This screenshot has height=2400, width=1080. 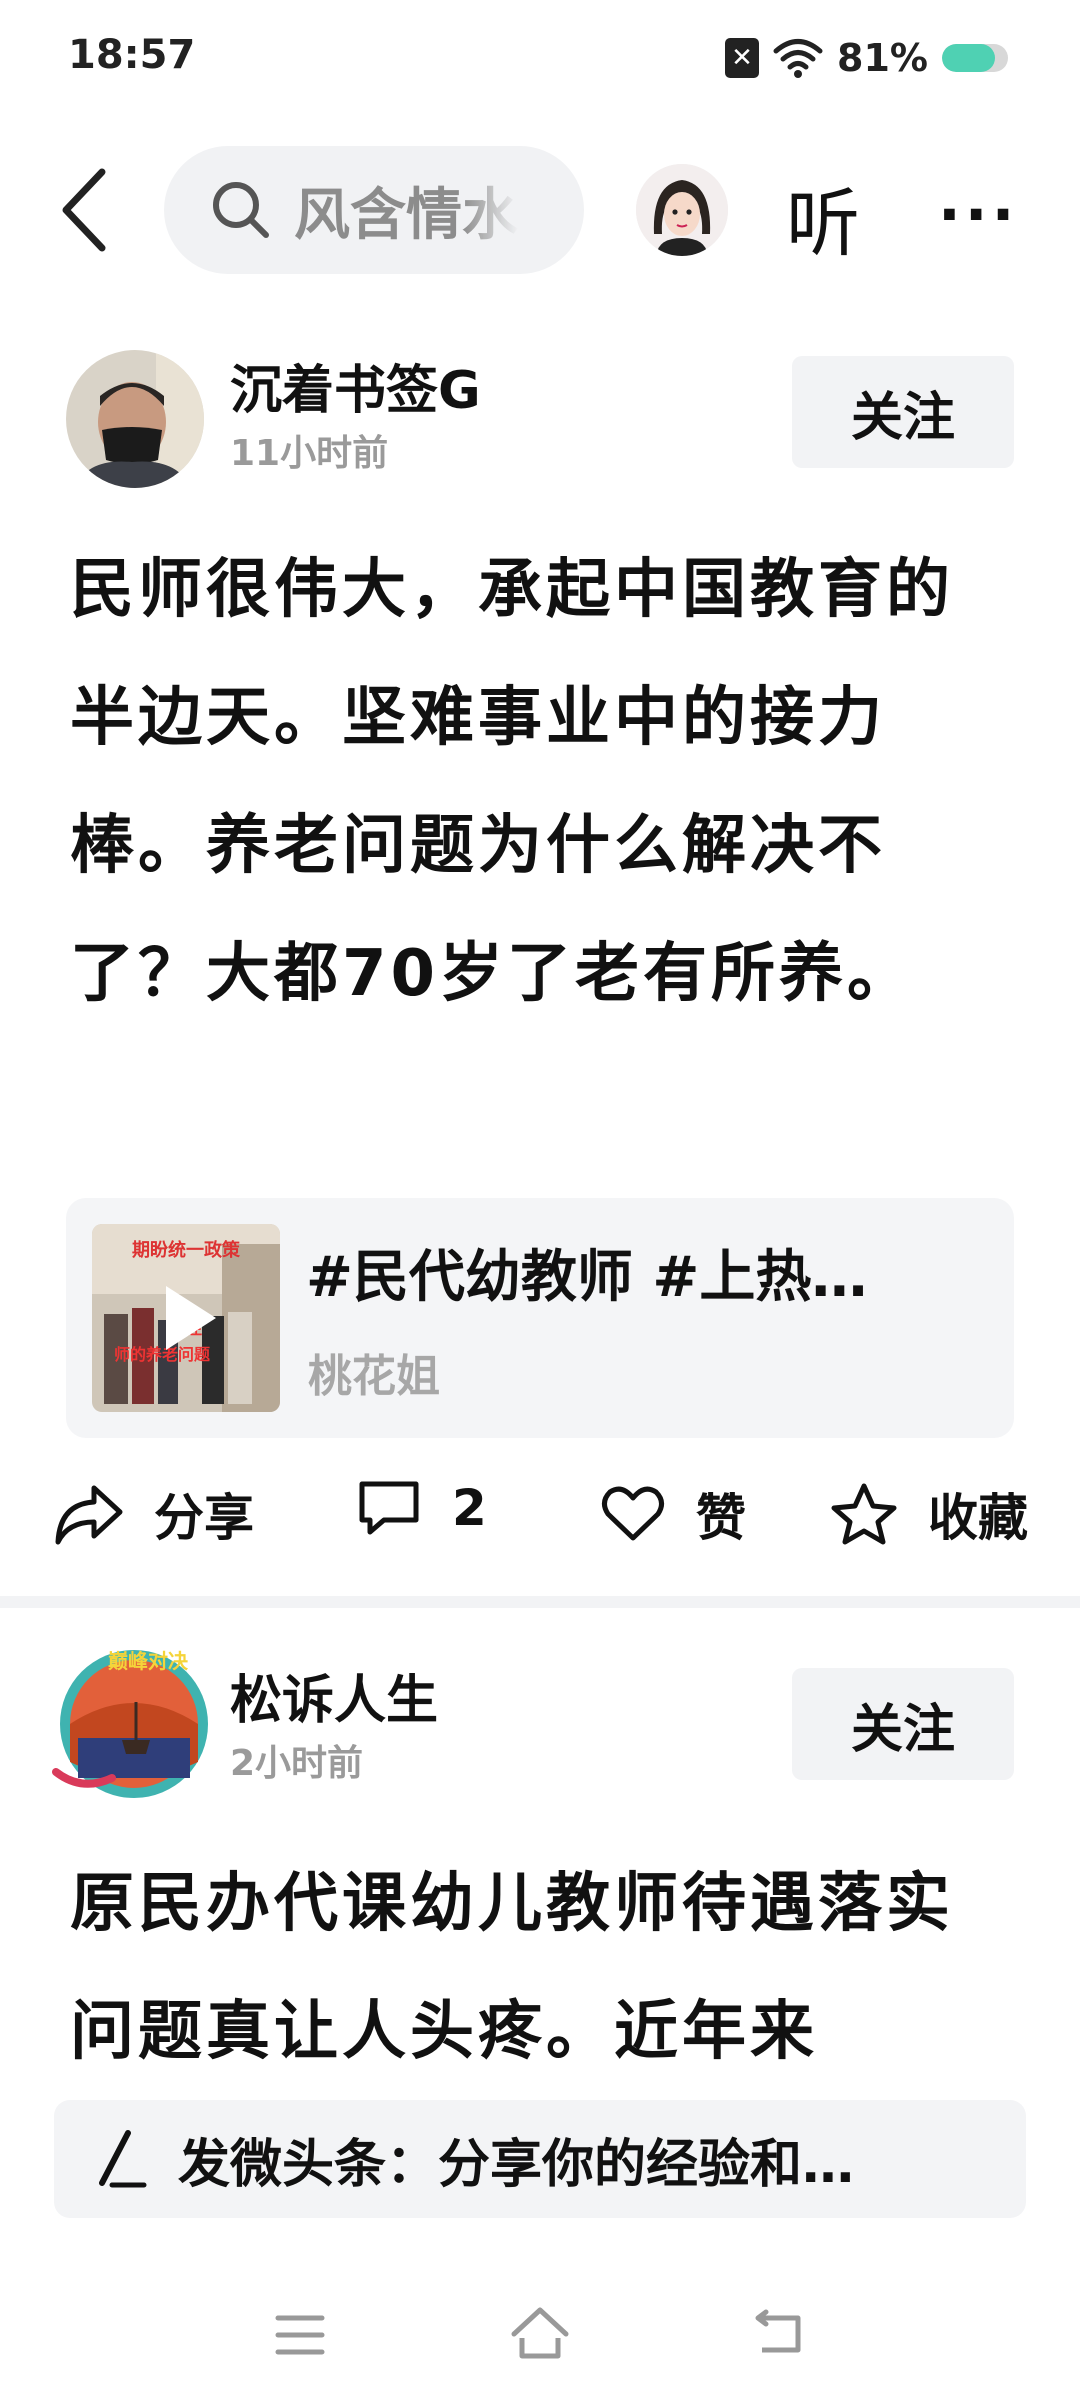 I want to click on more-options-button: ···, so click(x=978, y=215).